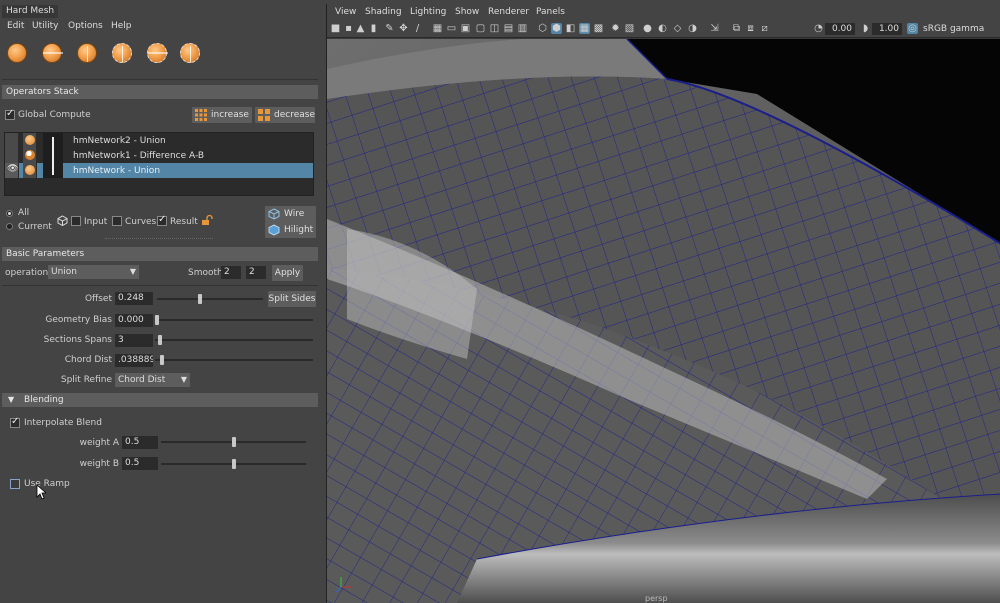 This screenshot has height=603, width=1000. I want to click on geometry-bias-slider, so click(234, 320).